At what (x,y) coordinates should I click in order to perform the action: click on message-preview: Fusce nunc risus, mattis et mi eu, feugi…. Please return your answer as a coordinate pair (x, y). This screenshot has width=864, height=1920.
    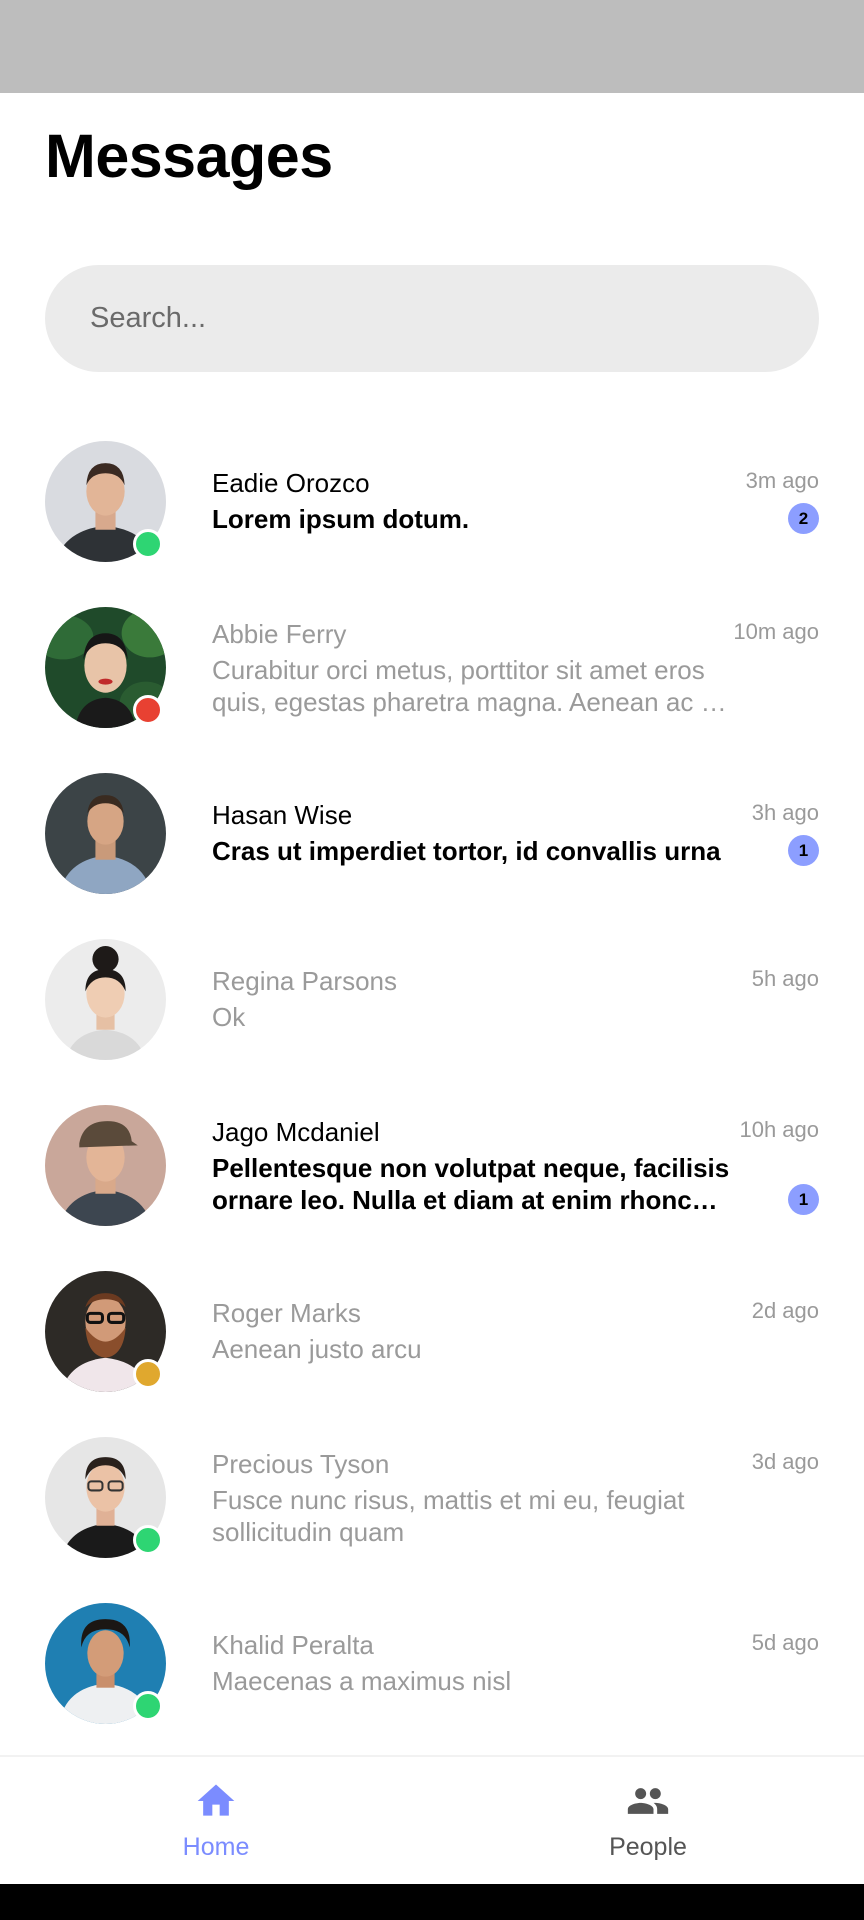
    Looking at the image, I should click on (448, 1516).